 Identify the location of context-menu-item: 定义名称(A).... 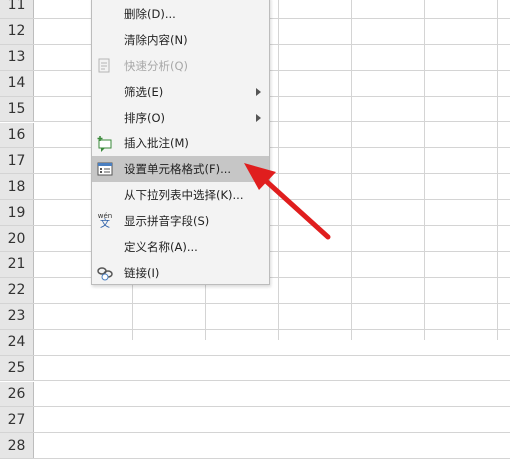
(180, 247).